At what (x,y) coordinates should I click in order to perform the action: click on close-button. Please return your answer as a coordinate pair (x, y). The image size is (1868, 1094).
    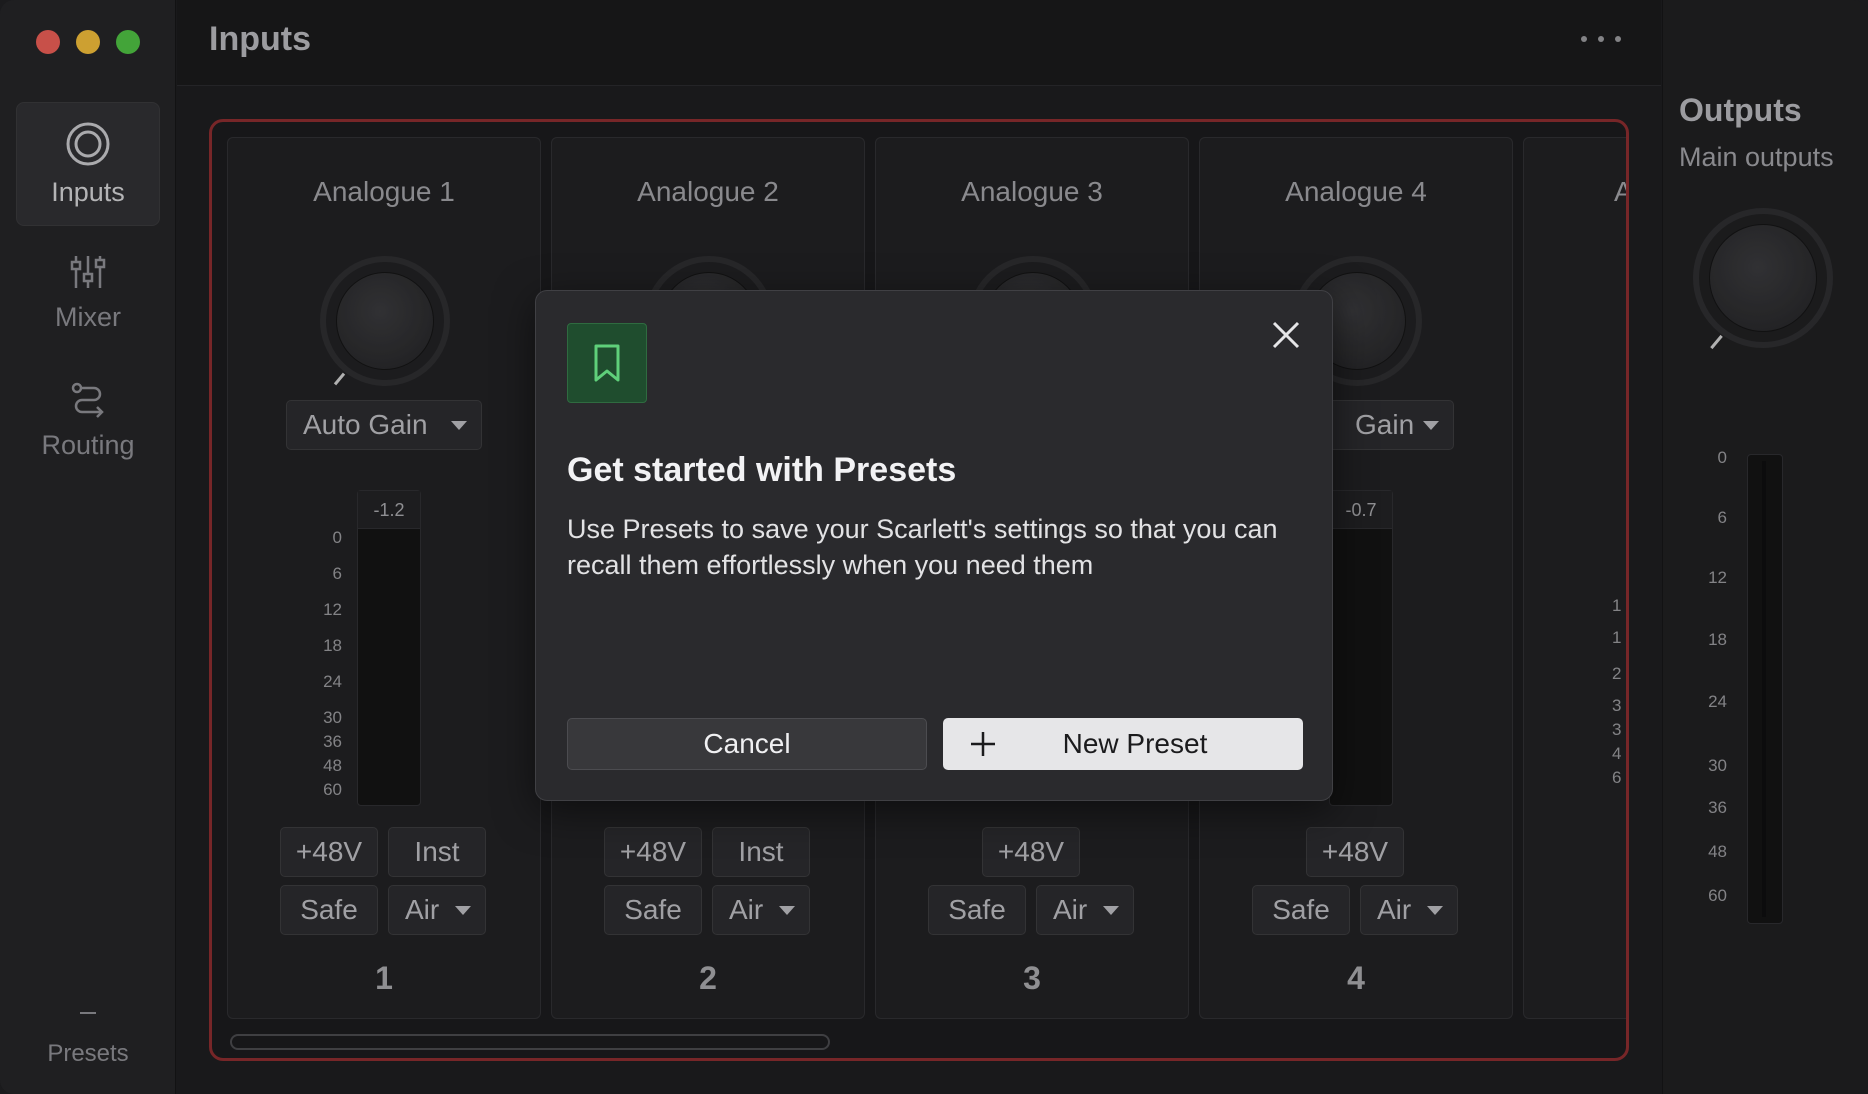
    Looking at the image, I should click on (1286, 335).